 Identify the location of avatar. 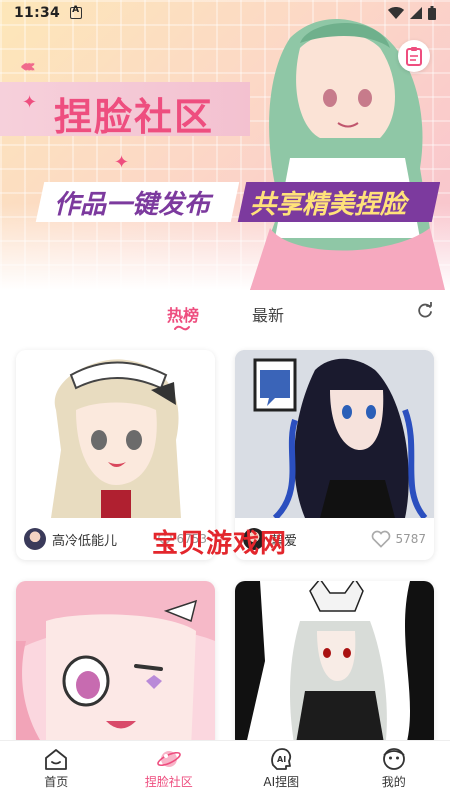
(35, 539).